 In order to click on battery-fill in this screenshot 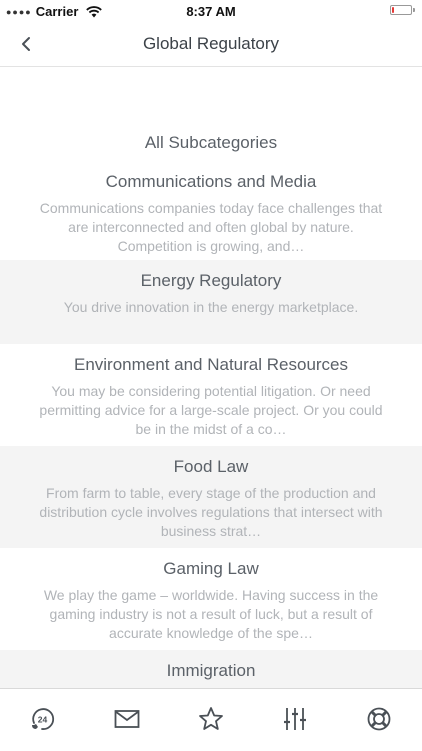, I will do `click(393, 10)`.